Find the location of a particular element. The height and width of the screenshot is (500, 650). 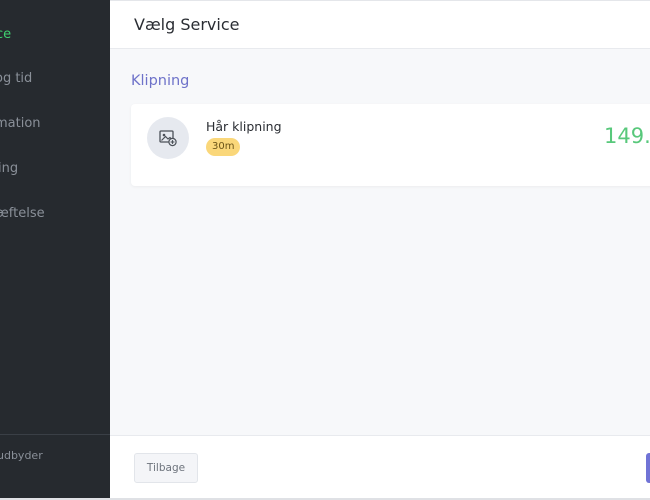

duration-badge: 30m is located at coordinates (223, 147).